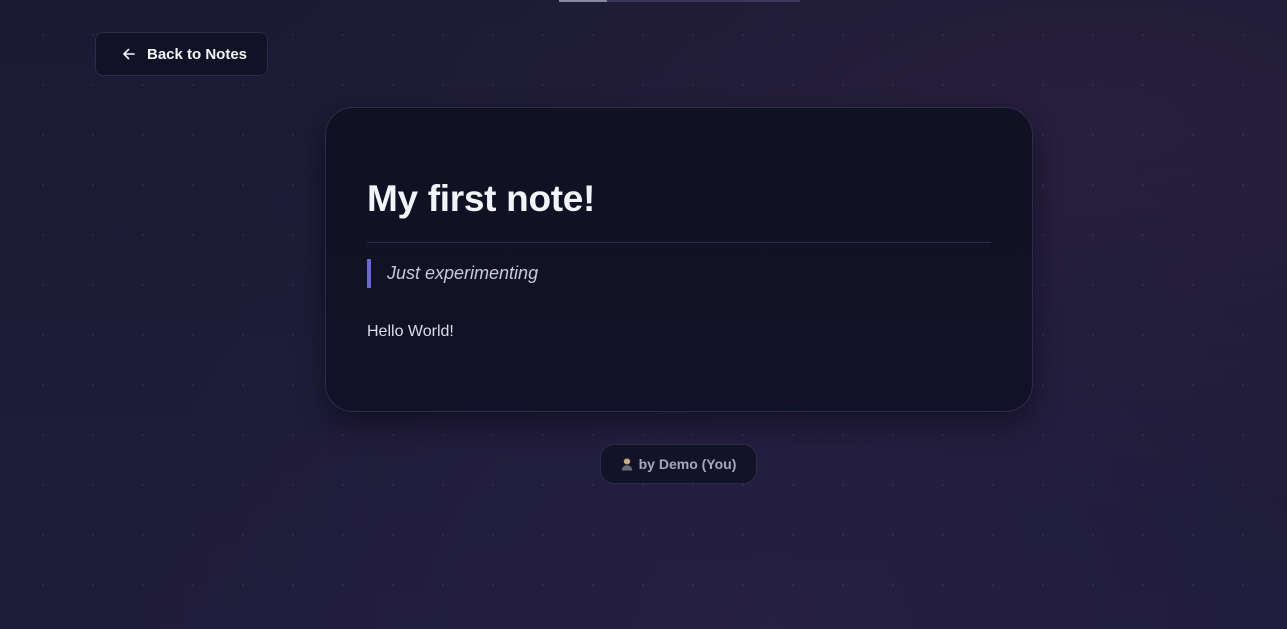  I want to click on back-to-notes-button: Back to Notes, so click(181, 54).